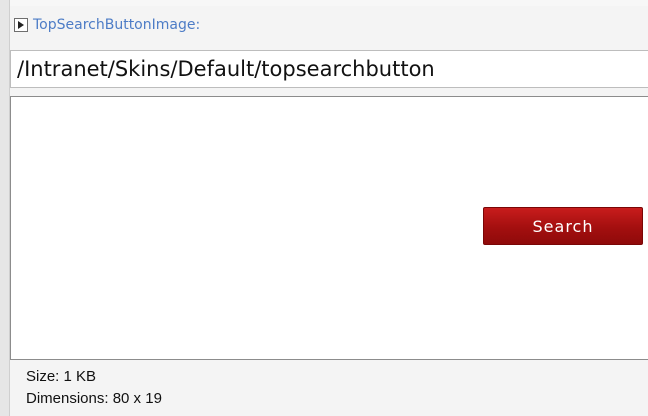  Describe the element at coordinates (67, 398) in the screenshot. I see `dimensions-label: Dimensions:` at that location.